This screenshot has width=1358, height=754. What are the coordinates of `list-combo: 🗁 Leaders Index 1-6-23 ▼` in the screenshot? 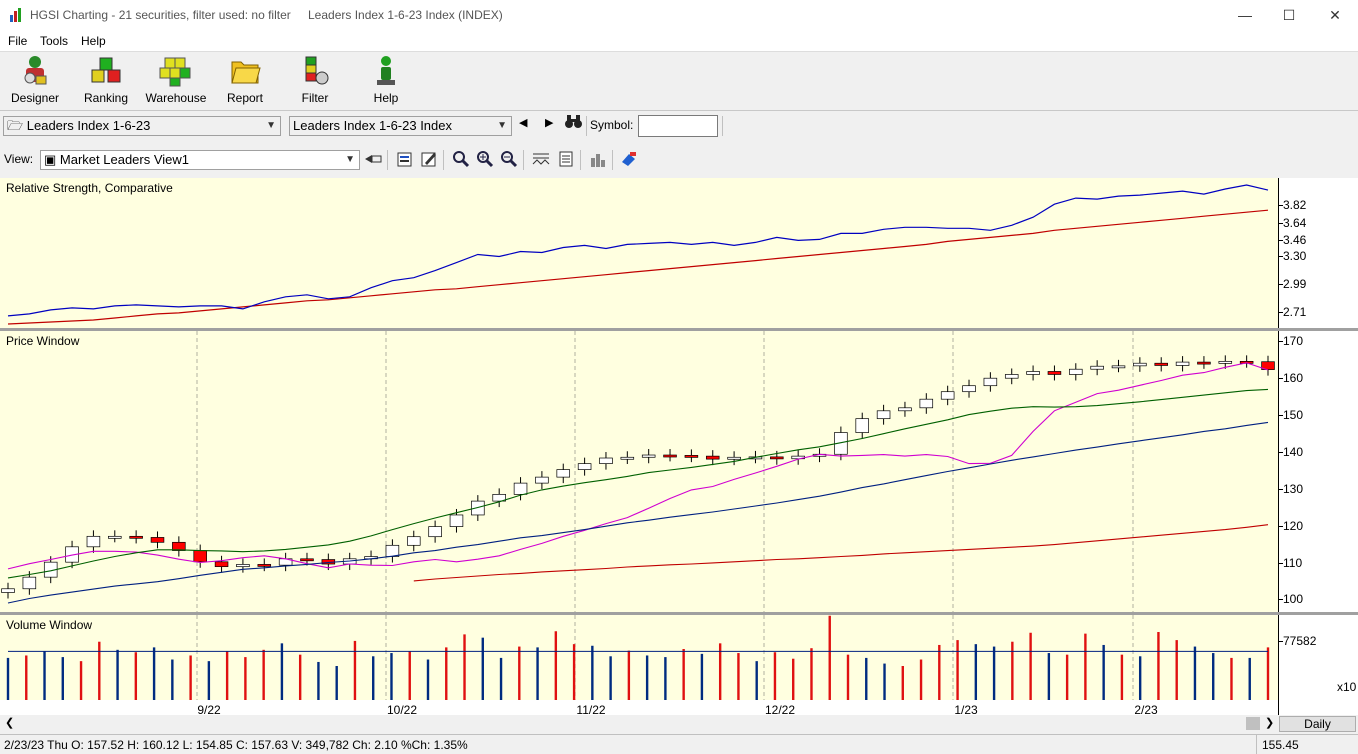 It's located at (142, 126).